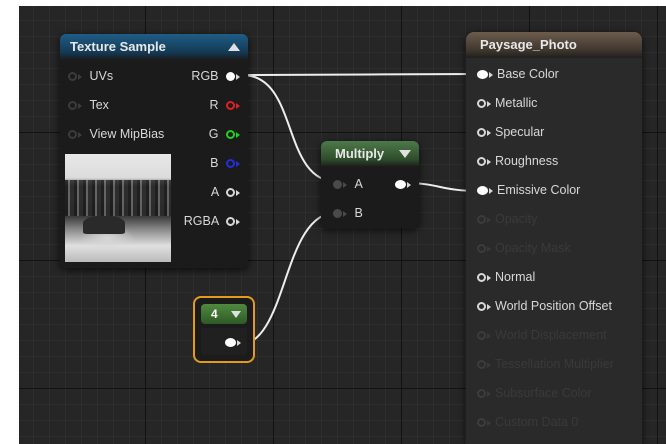 Image resolution: width=666 pixels, height=444 pixels. I want to click on texture-sample-header: Texture Sample, so click(154, 47).